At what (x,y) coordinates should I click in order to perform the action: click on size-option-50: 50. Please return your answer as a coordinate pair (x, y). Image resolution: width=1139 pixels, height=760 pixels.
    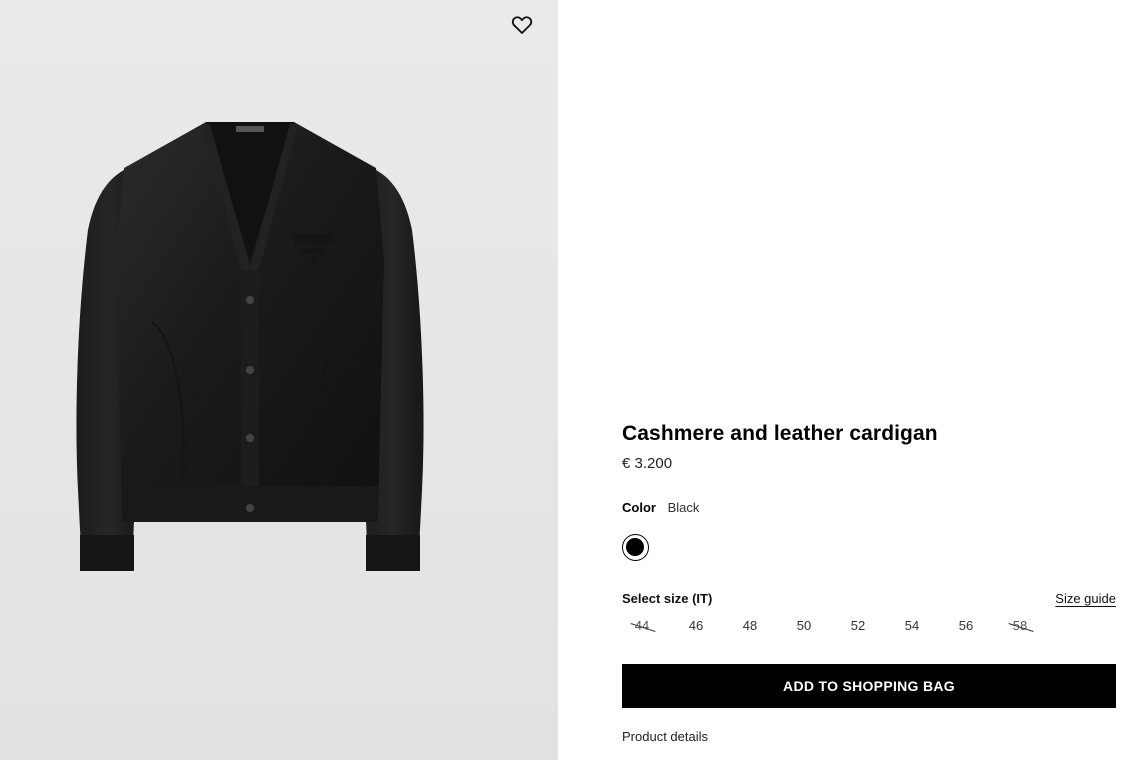
    Looking at the image, I should click on (804, 625).